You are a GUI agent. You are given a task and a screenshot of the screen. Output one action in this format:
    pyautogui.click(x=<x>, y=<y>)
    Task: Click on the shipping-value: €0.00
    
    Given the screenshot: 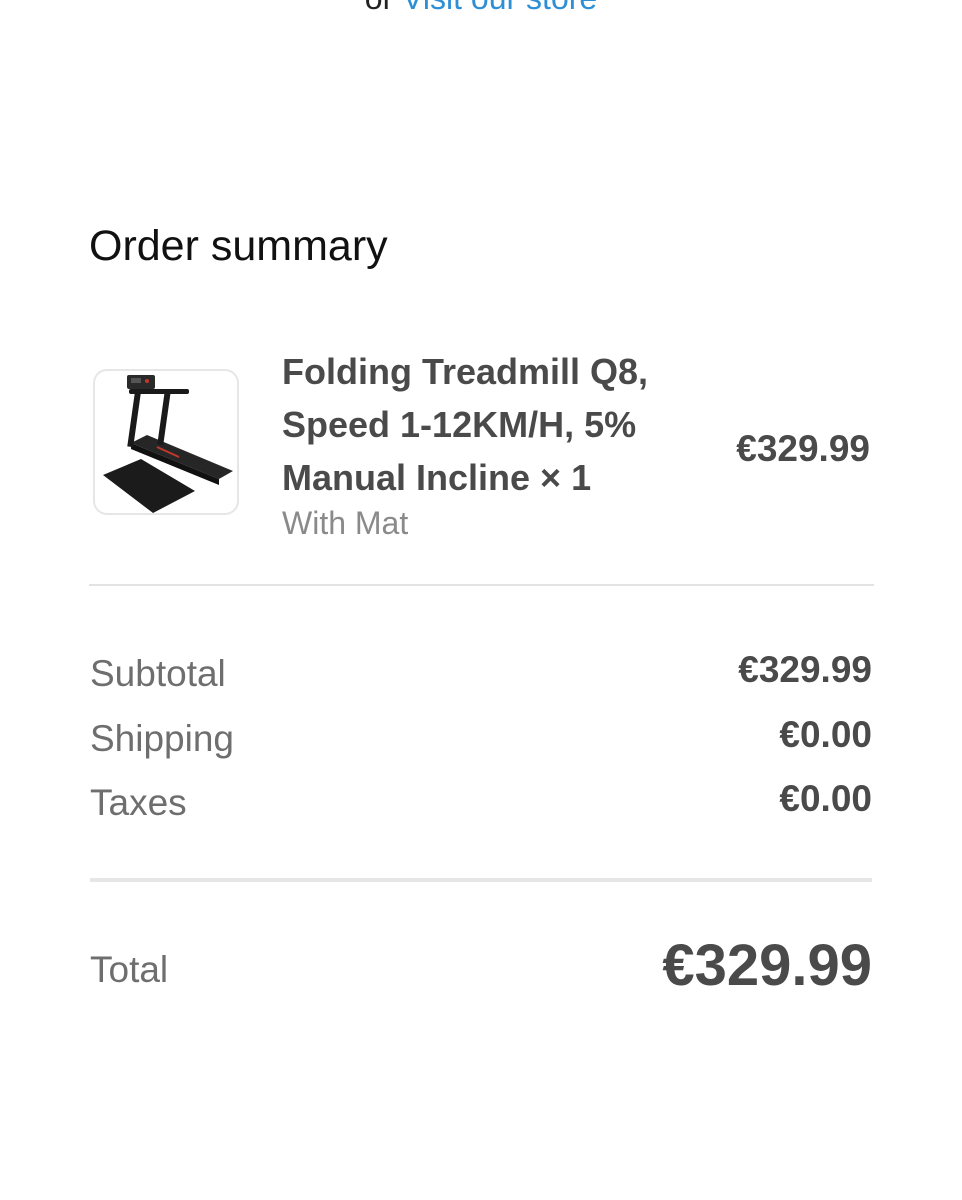 What is the action you would take?
    pyautogui.click(x=825, y=734)
    